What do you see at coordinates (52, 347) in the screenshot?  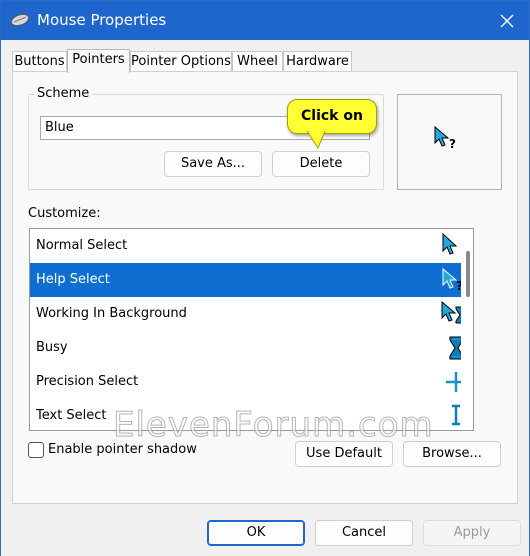 I see `list-item-label: Busy` at bounding box center [52, 347].